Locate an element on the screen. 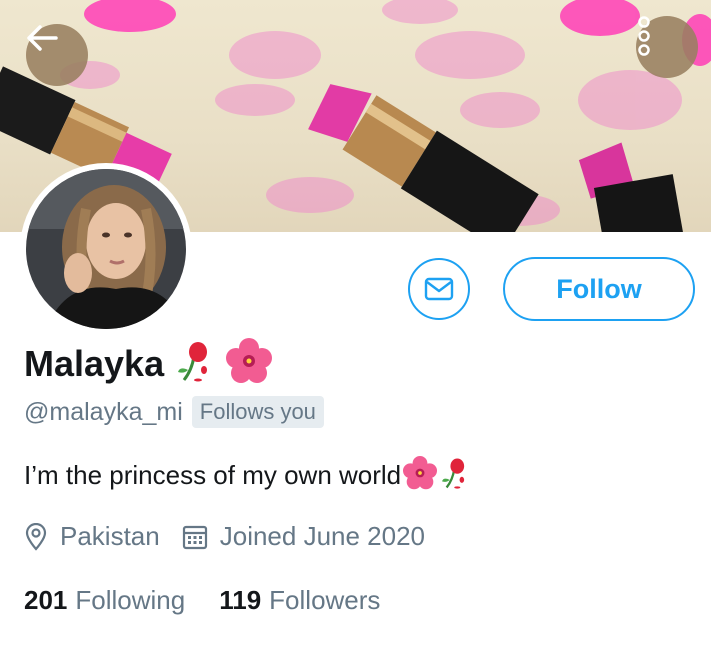 Image resolution: width=711 pixels, height=660 pixels. handle-row: @malayka_mi Follows you is located at coordinates (174, 412).